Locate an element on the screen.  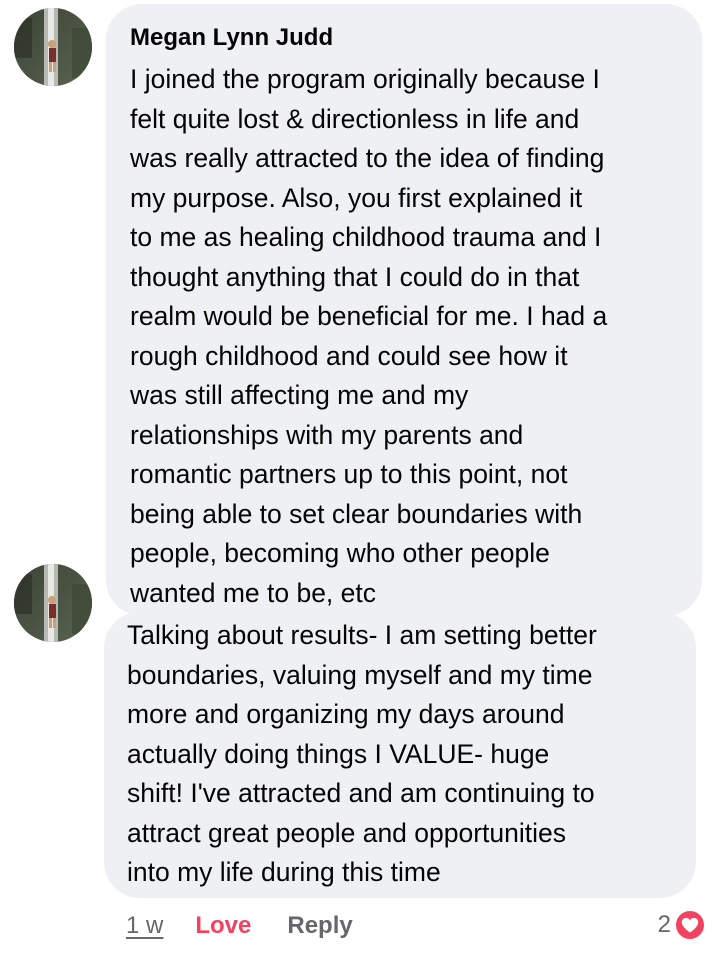
reaction-summary: 2 is located at coordinates (682, 925).